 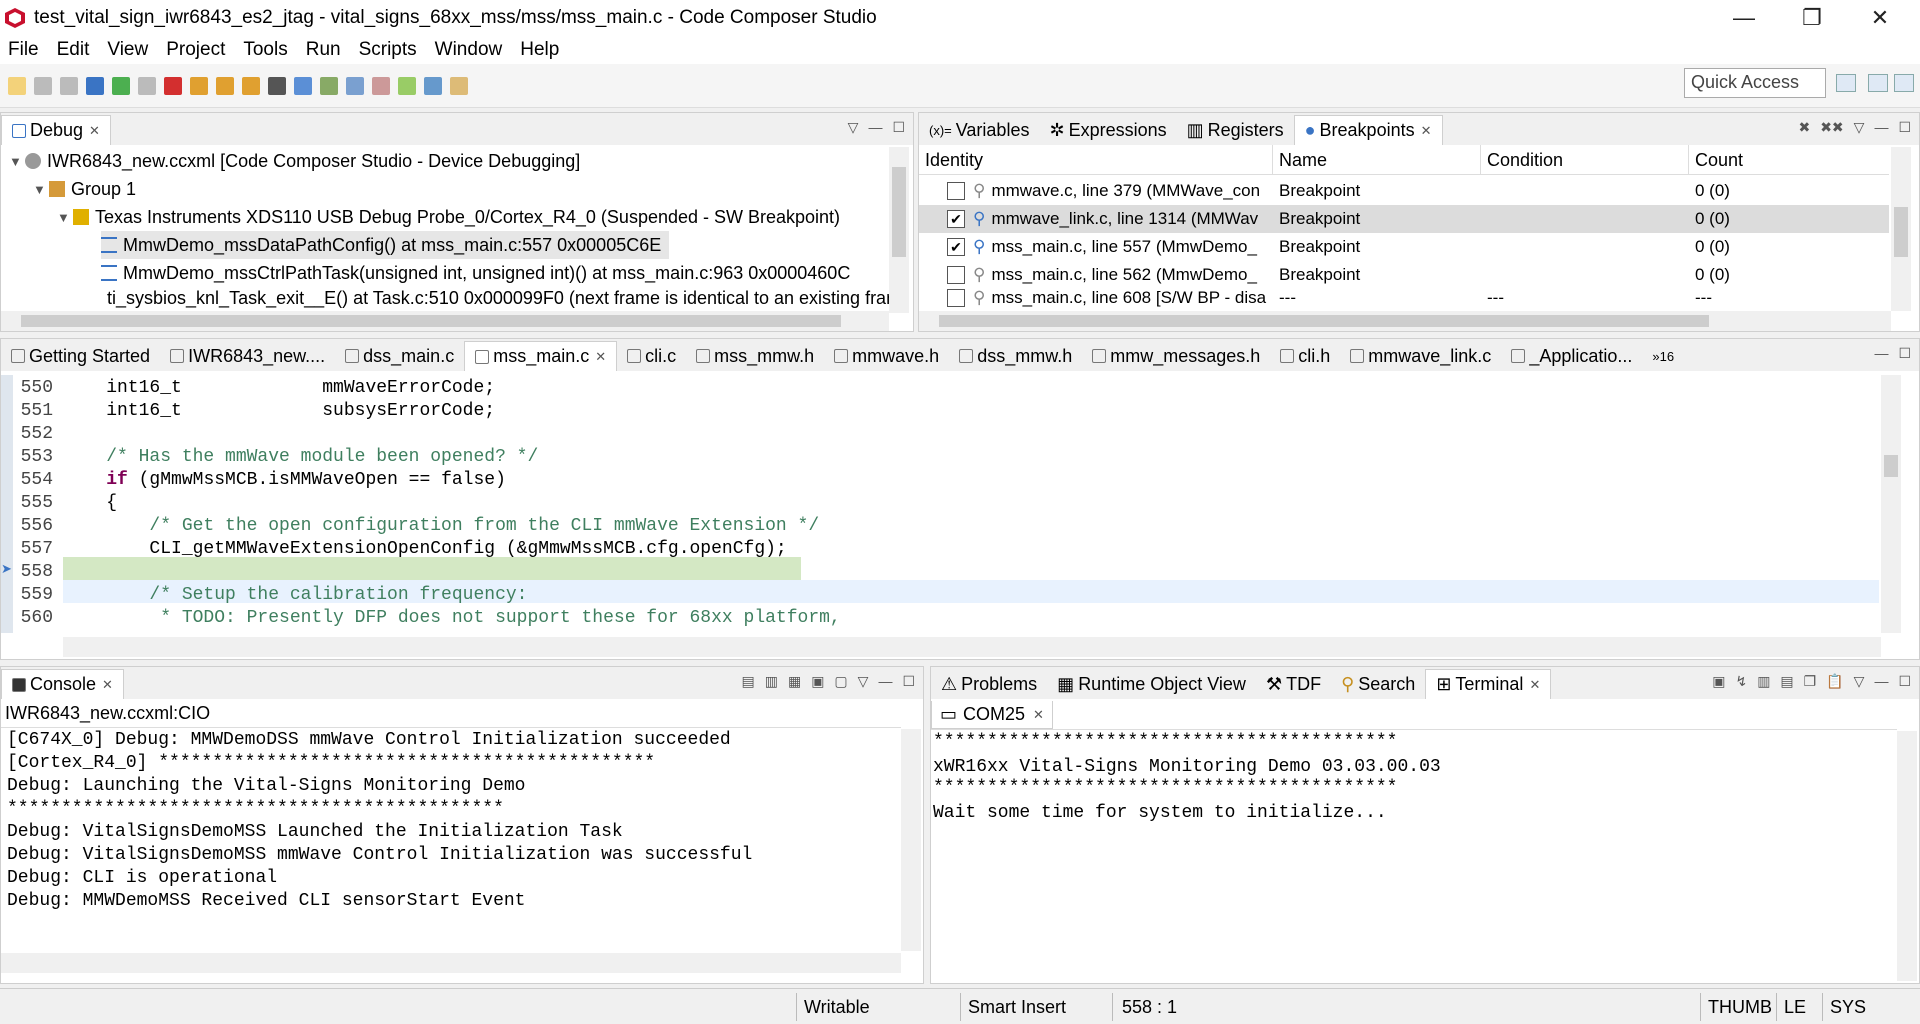 I want to click on display-console-icon: ▣, so click(x=817, y=681).